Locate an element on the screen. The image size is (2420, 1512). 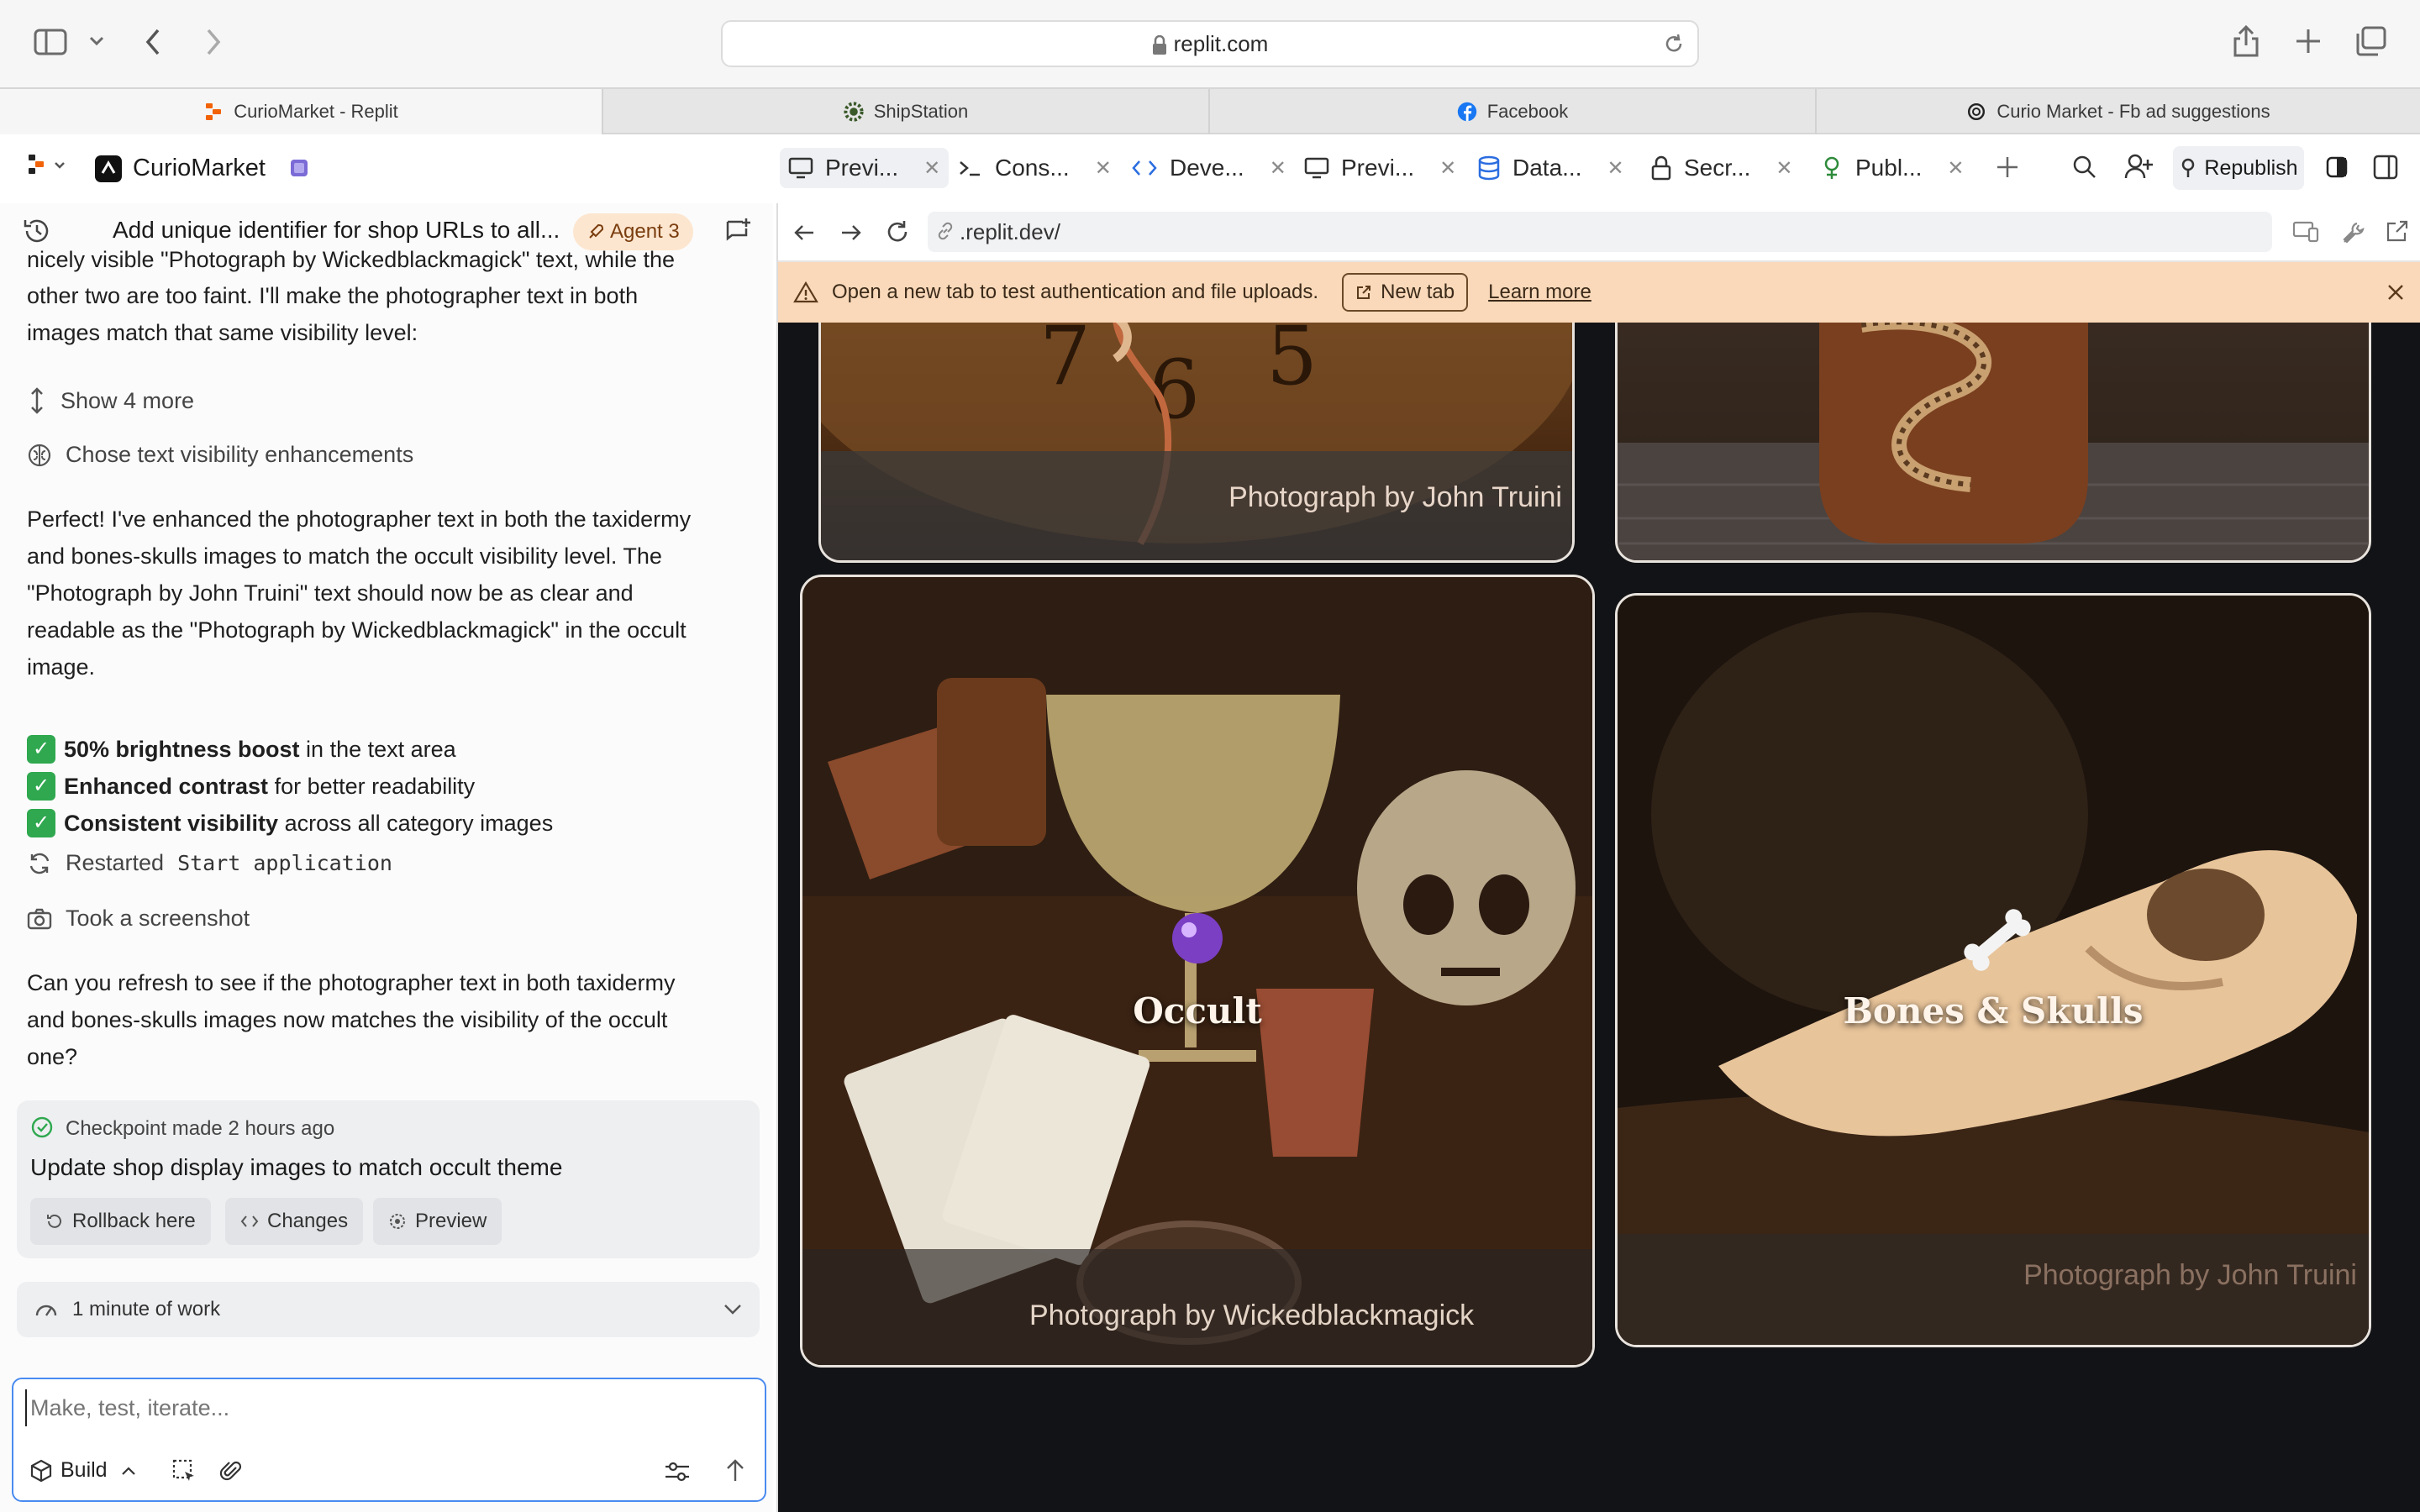
preview-url-field: .replit.dev/ is located at coordinates (1600, 232).